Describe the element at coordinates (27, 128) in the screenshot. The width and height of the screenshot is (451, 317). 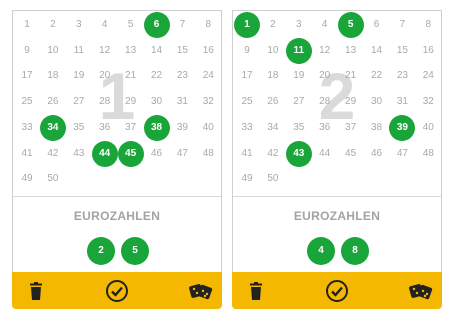
I see `lotto-number: 33` at that location.